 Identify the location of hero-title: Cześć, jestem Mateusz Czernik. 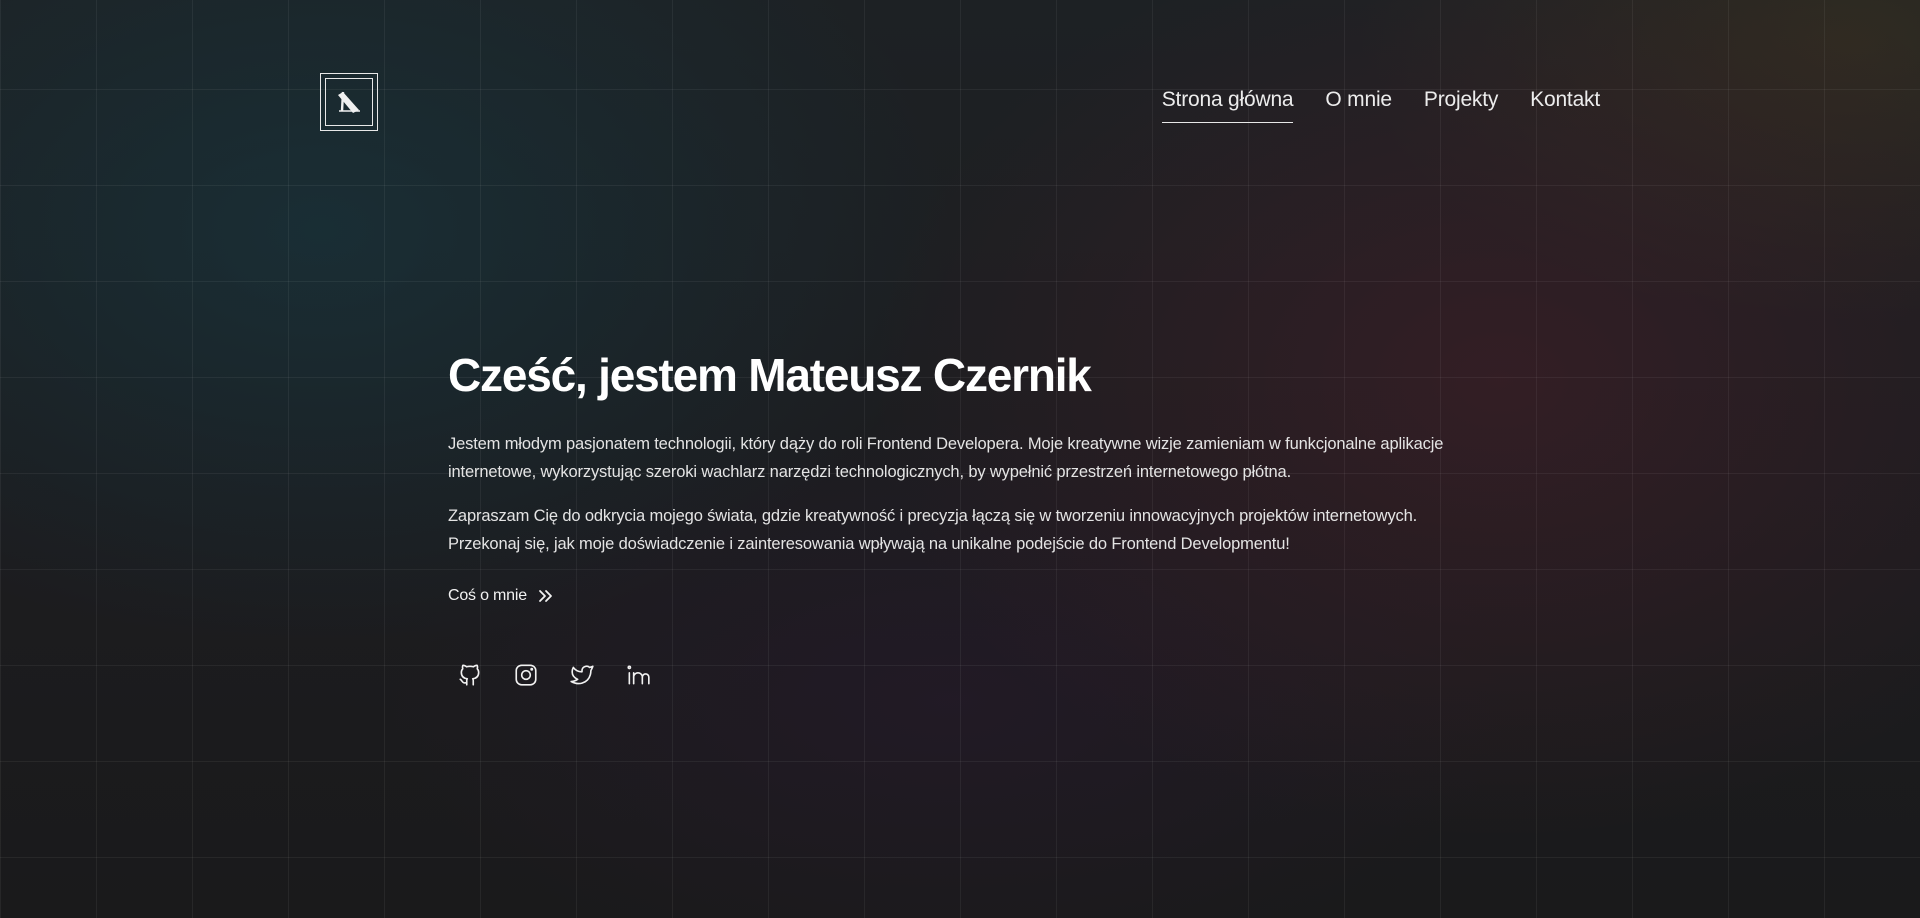
(770, 375).